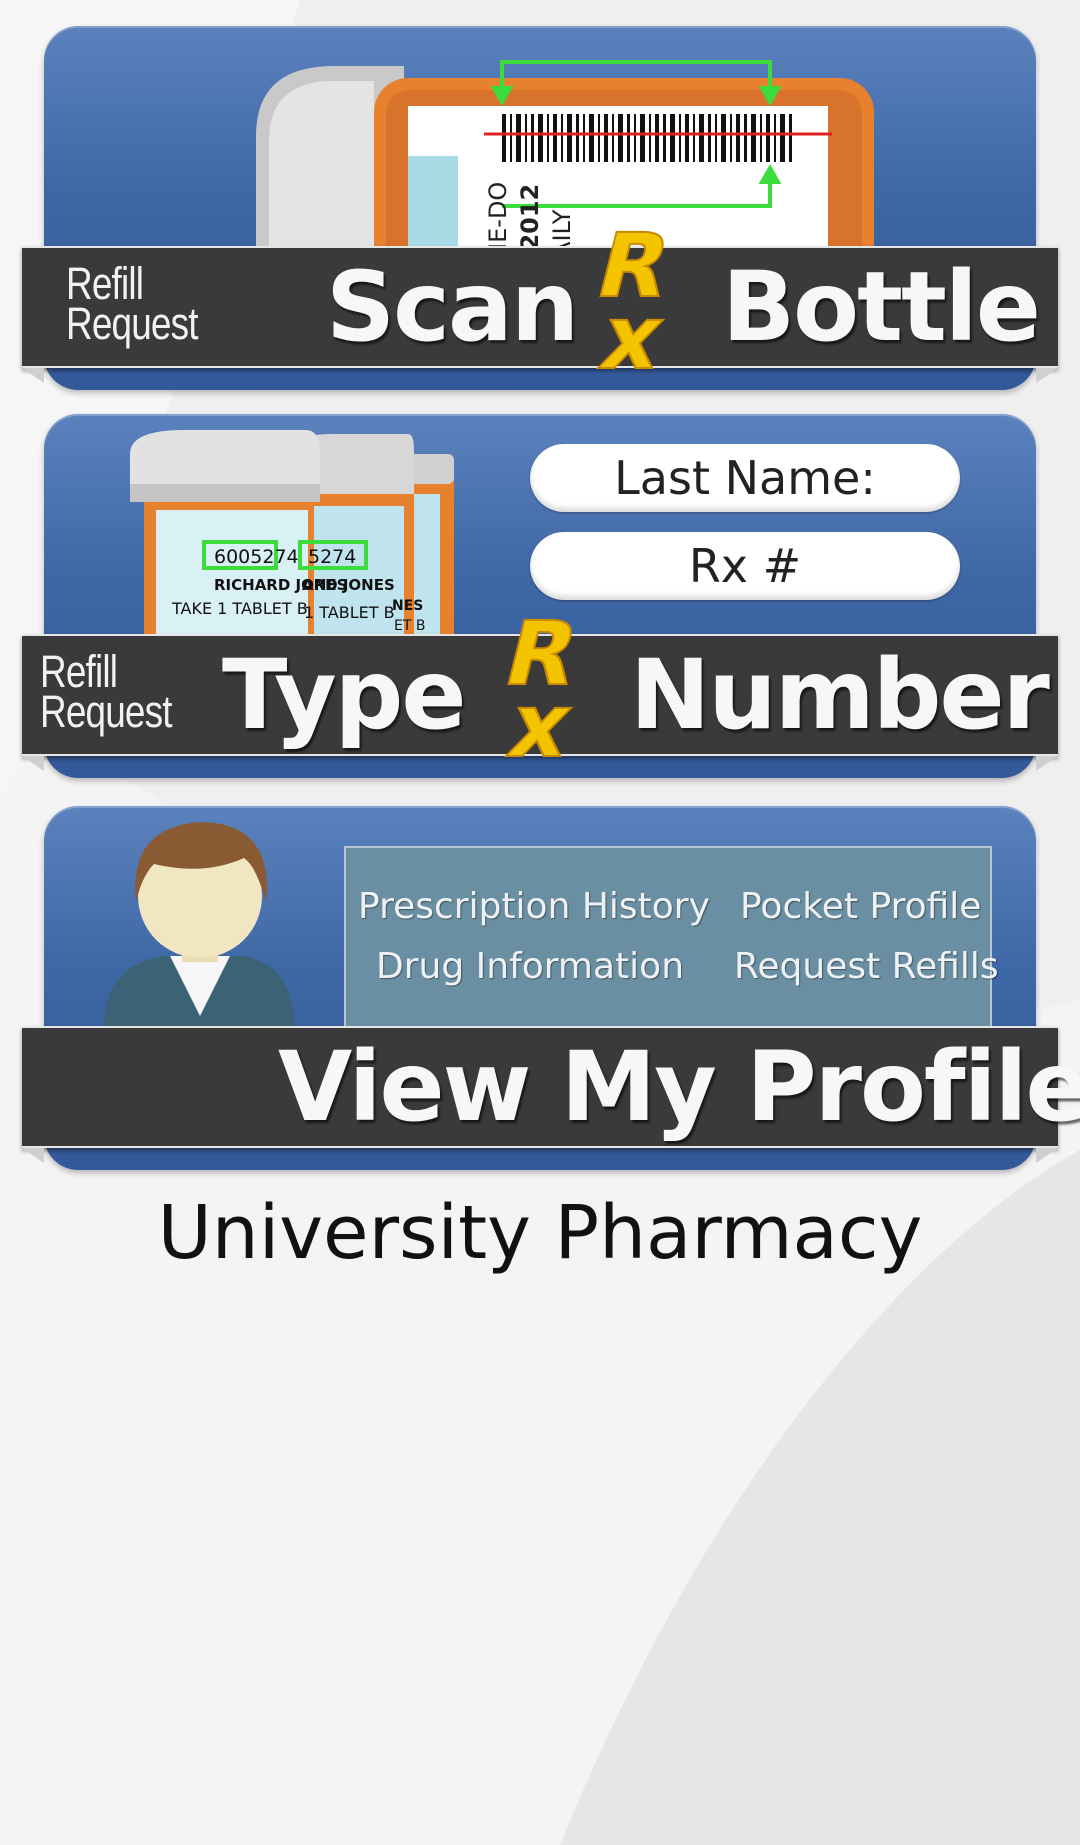 The height and width of the screenshot is (1845, 1080). What do you see at coordinates (256, 557) in the screenshot?
I see `bottle-number-1: 6005274` at bounding box center [256, 557].